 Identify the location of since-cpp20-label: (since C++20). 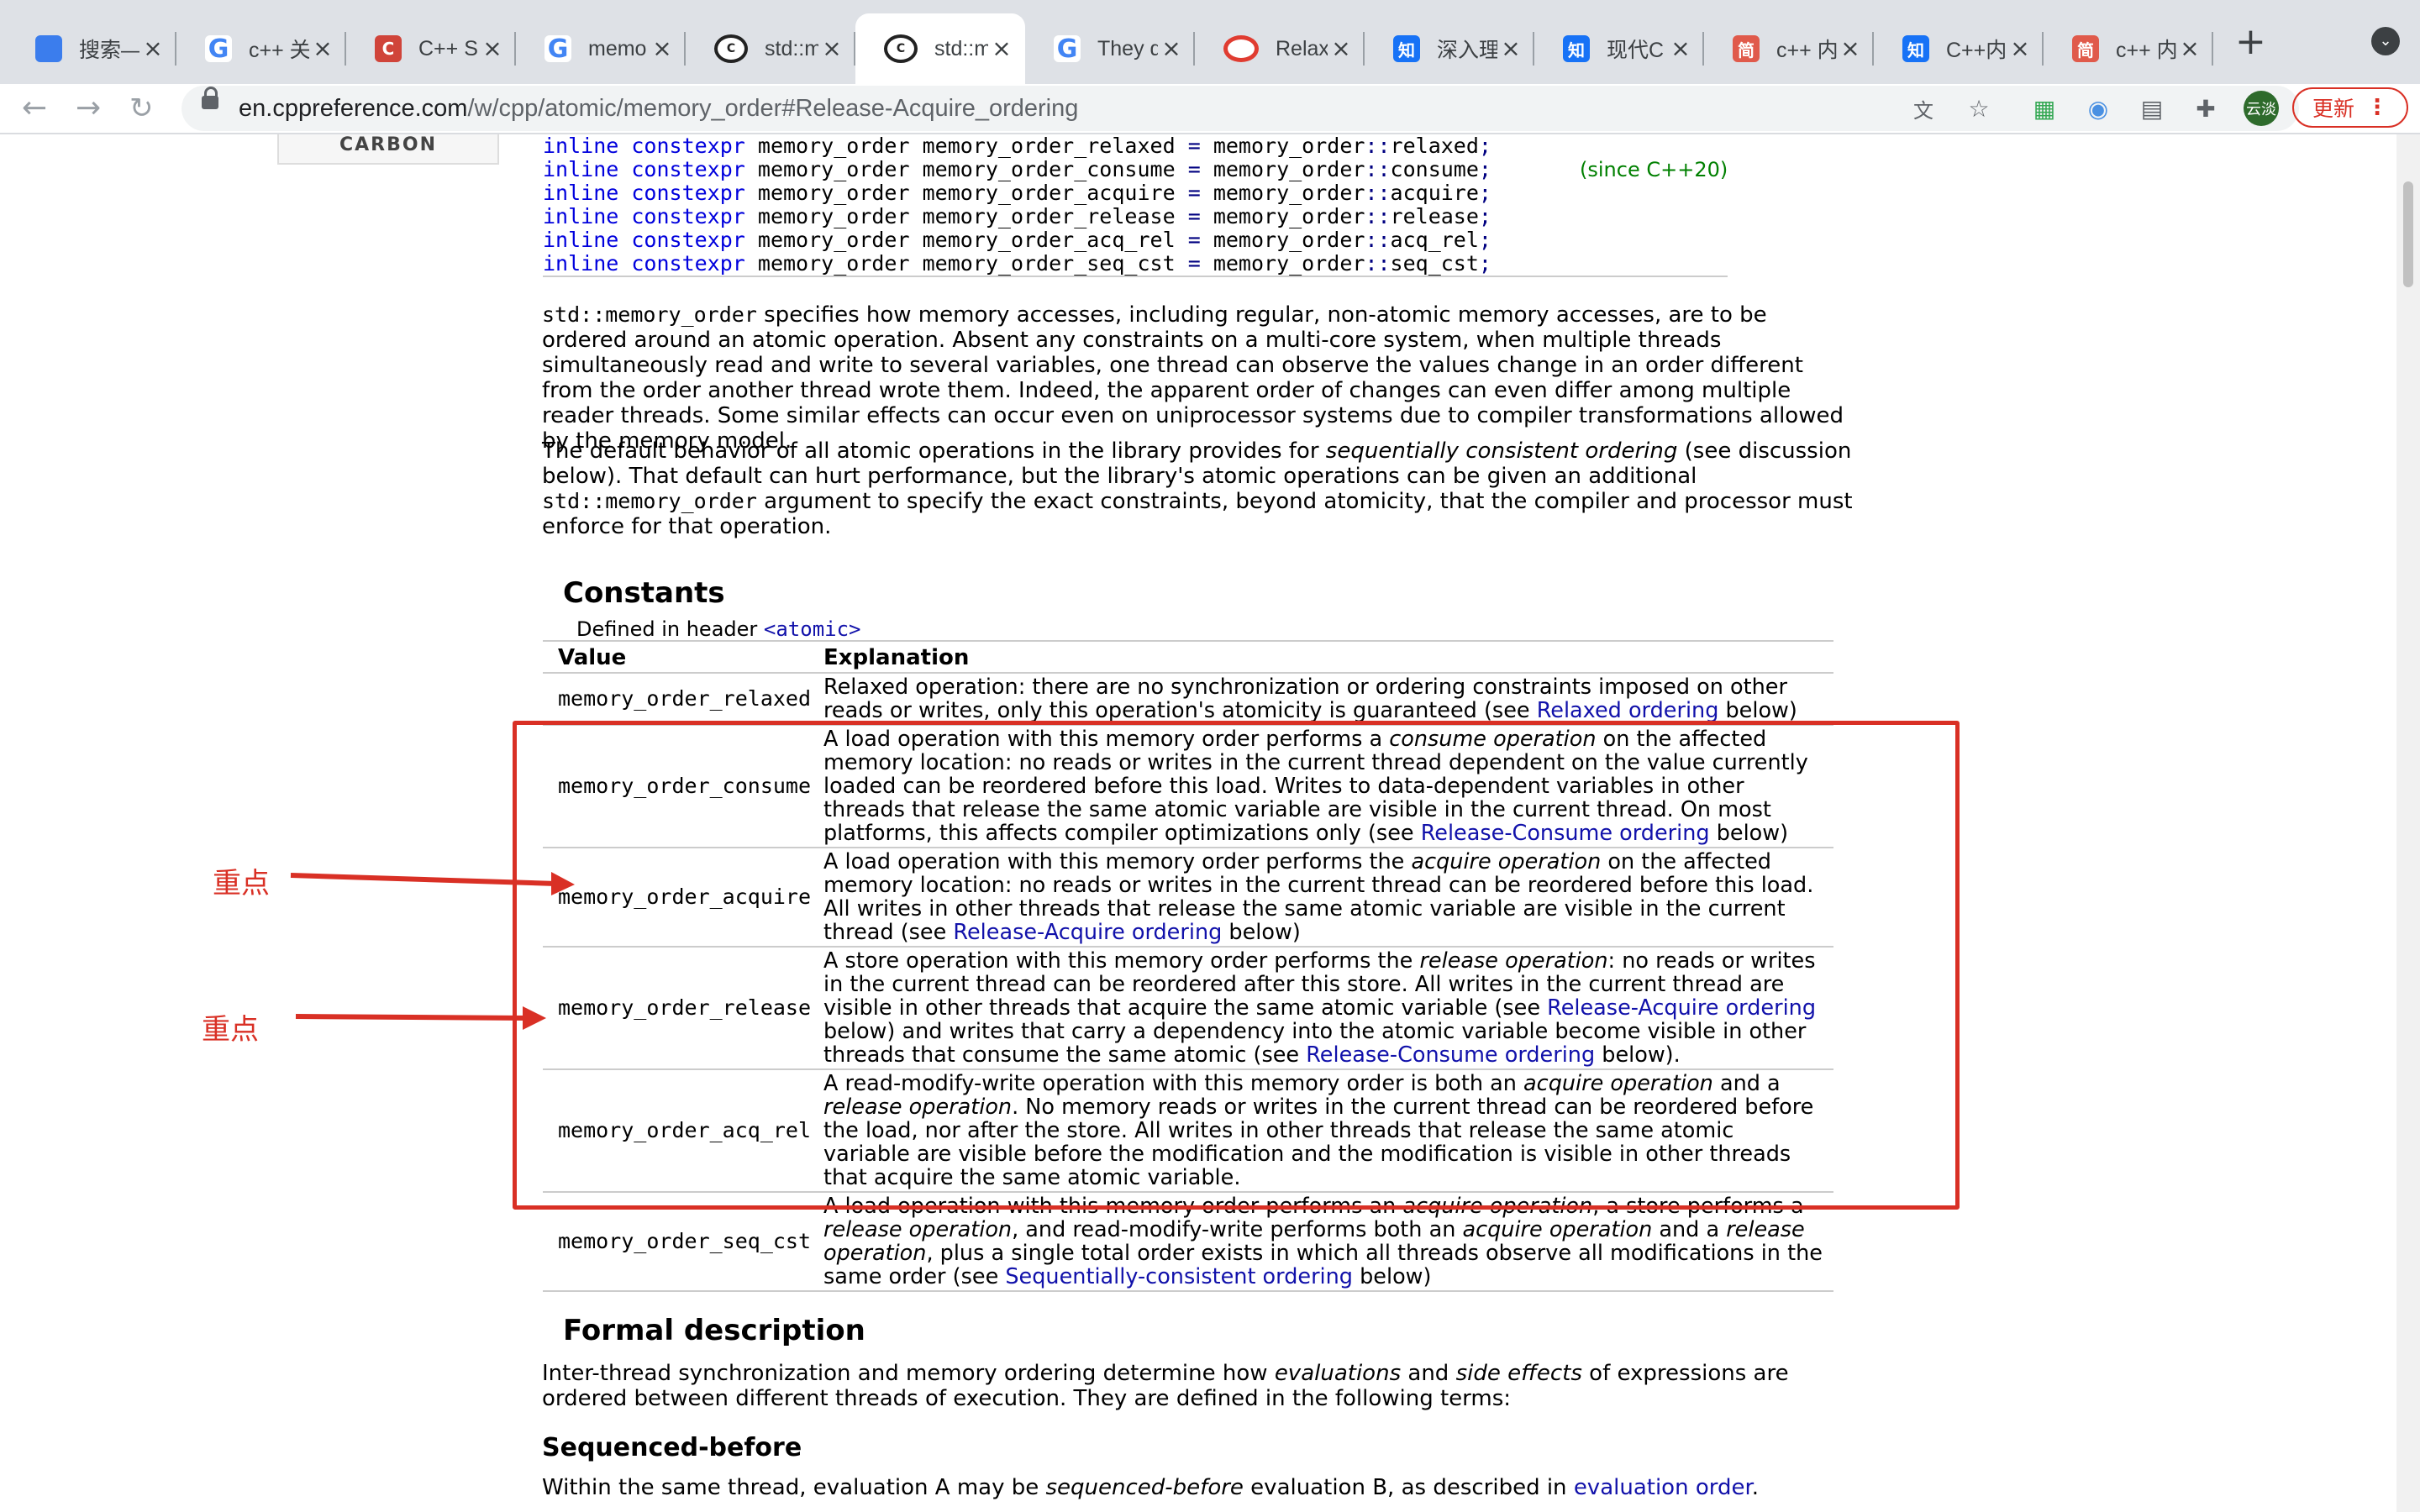
(1654, 169).